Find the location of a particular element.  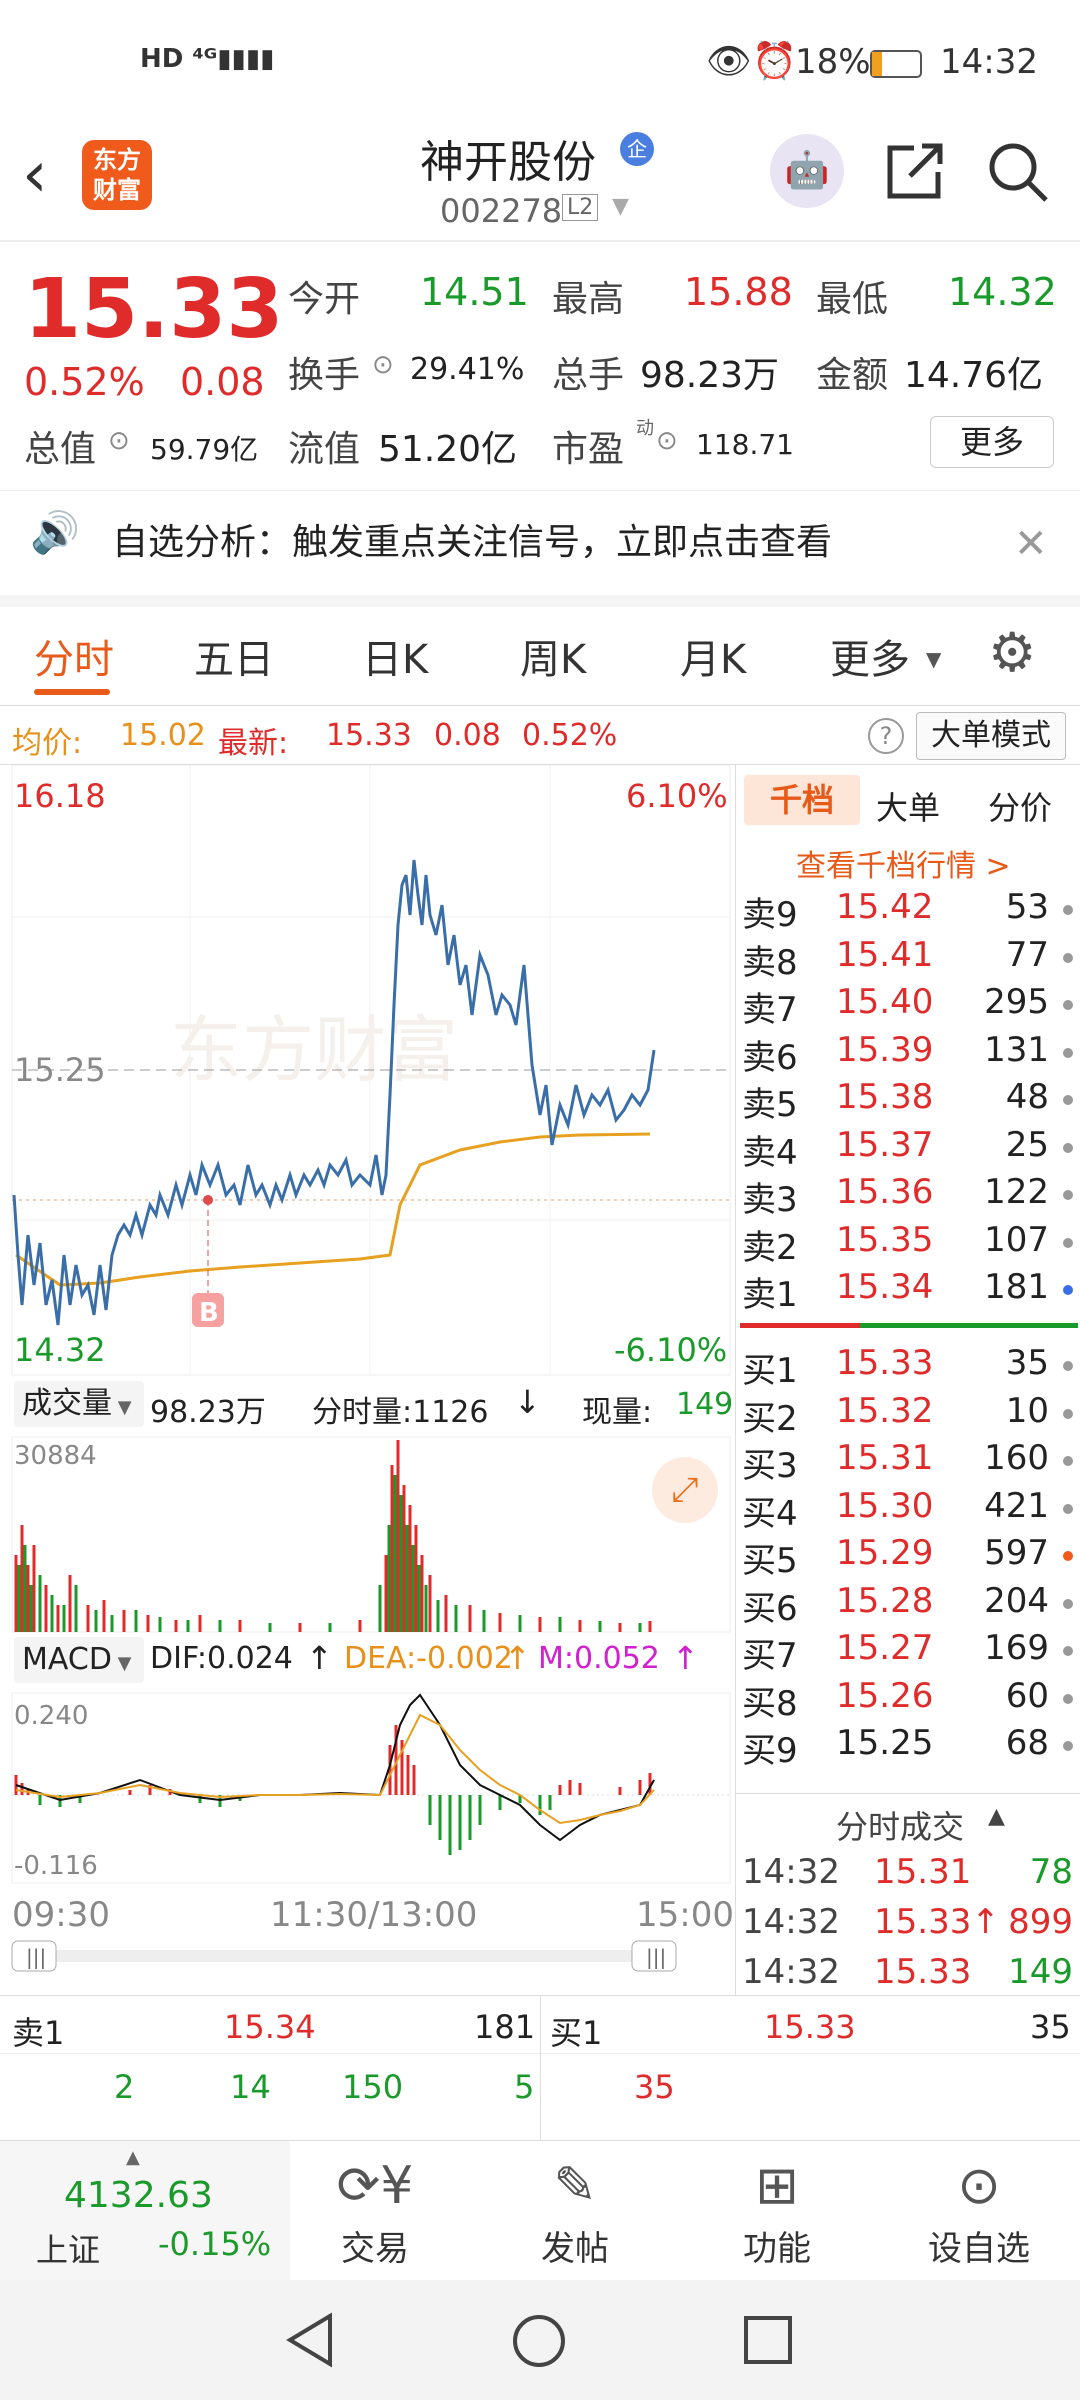

ask-row: 卖2 15.35 107 is located at coordinates (908, 1244).